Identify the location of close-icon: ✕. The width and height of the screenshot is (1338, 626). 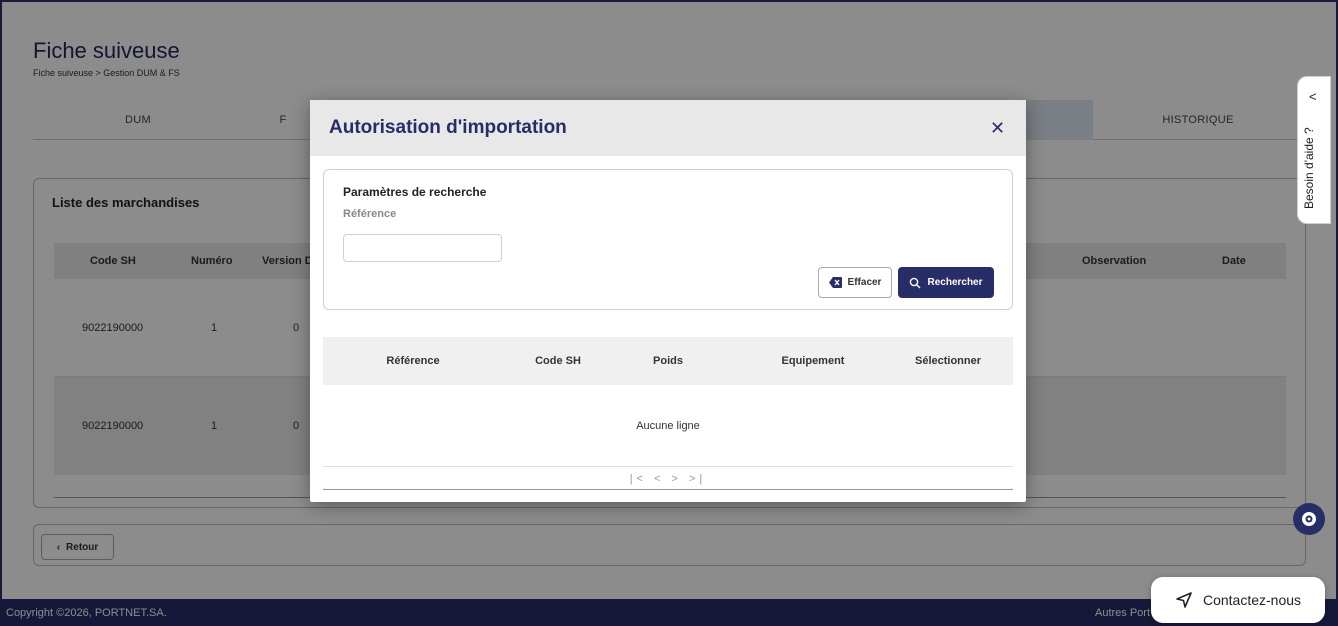
(997, 128).